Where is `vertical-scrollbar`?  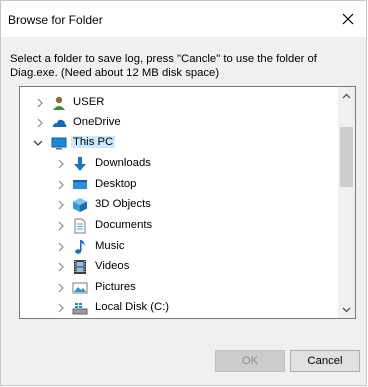 vertical-scrollbar is located at coordinates (346, 202).